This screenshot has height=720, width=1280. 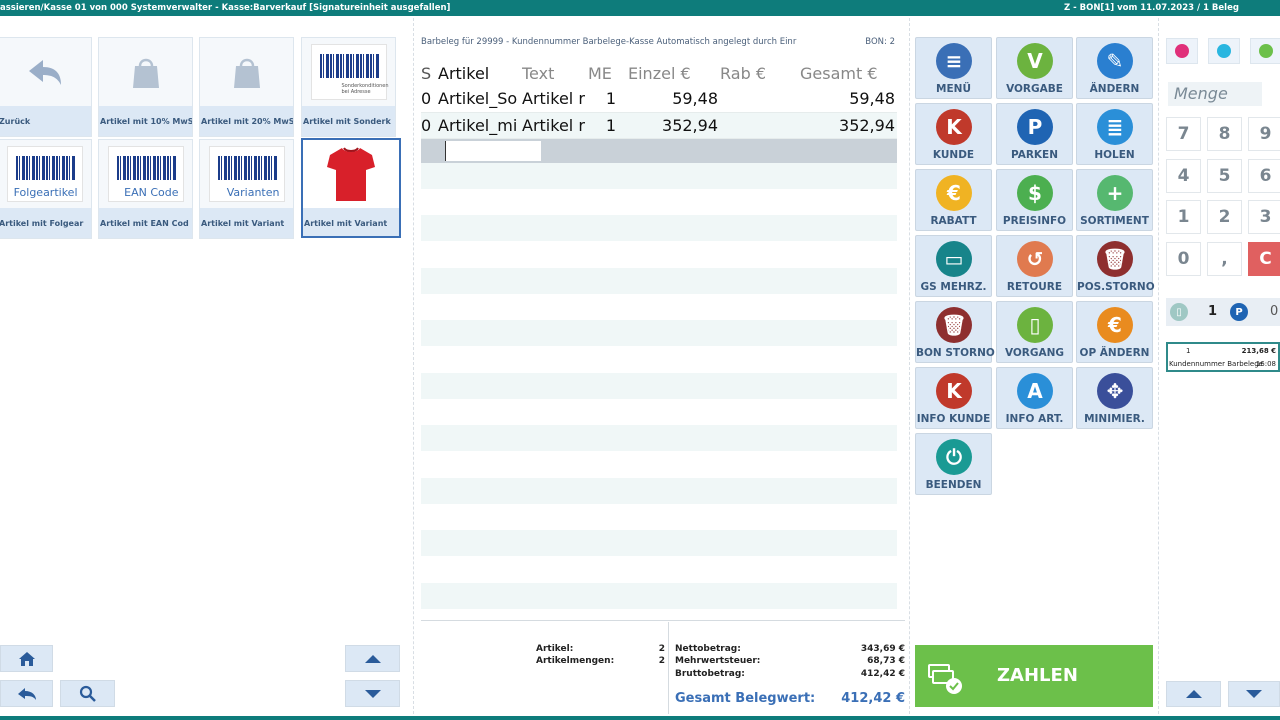 I want to click on bon-scroll-down-button, so click(x=1254, y=694).